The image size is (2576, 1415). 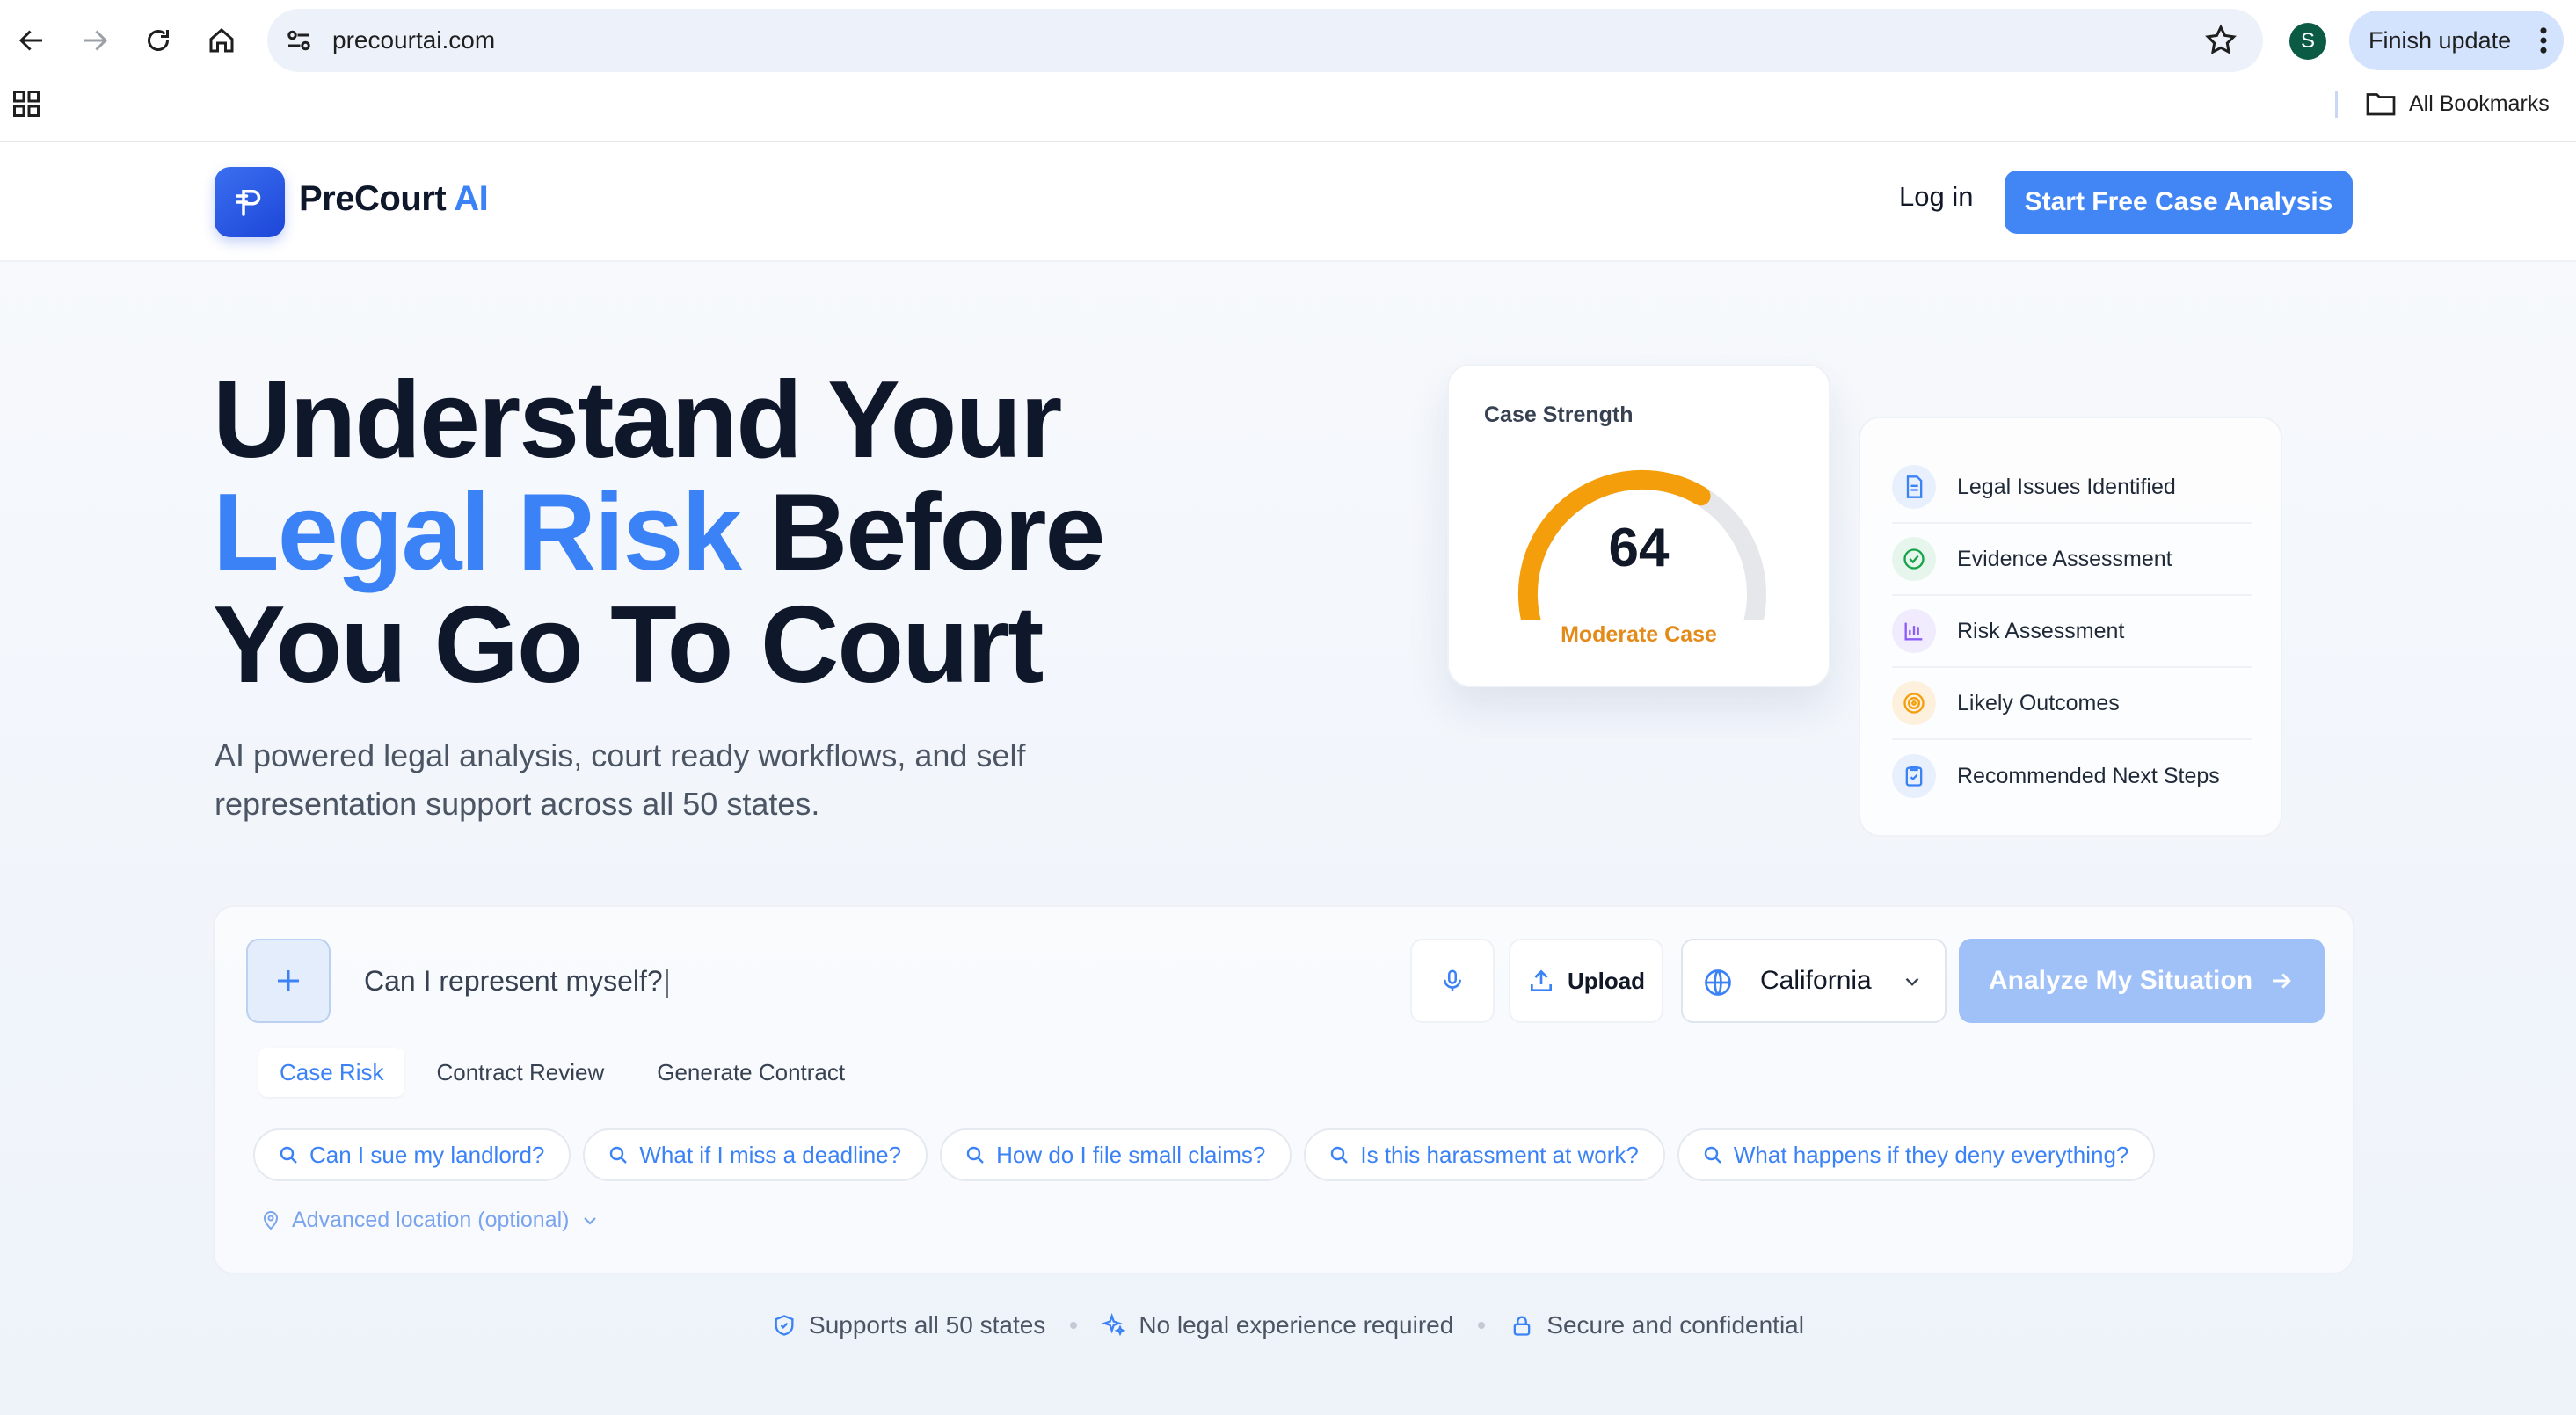 What do you see at coordinates (1116, 1154) in the screenshot?
I see `suggestion-chip: How do I file small claims?` at bounding box center [1116, 1154].